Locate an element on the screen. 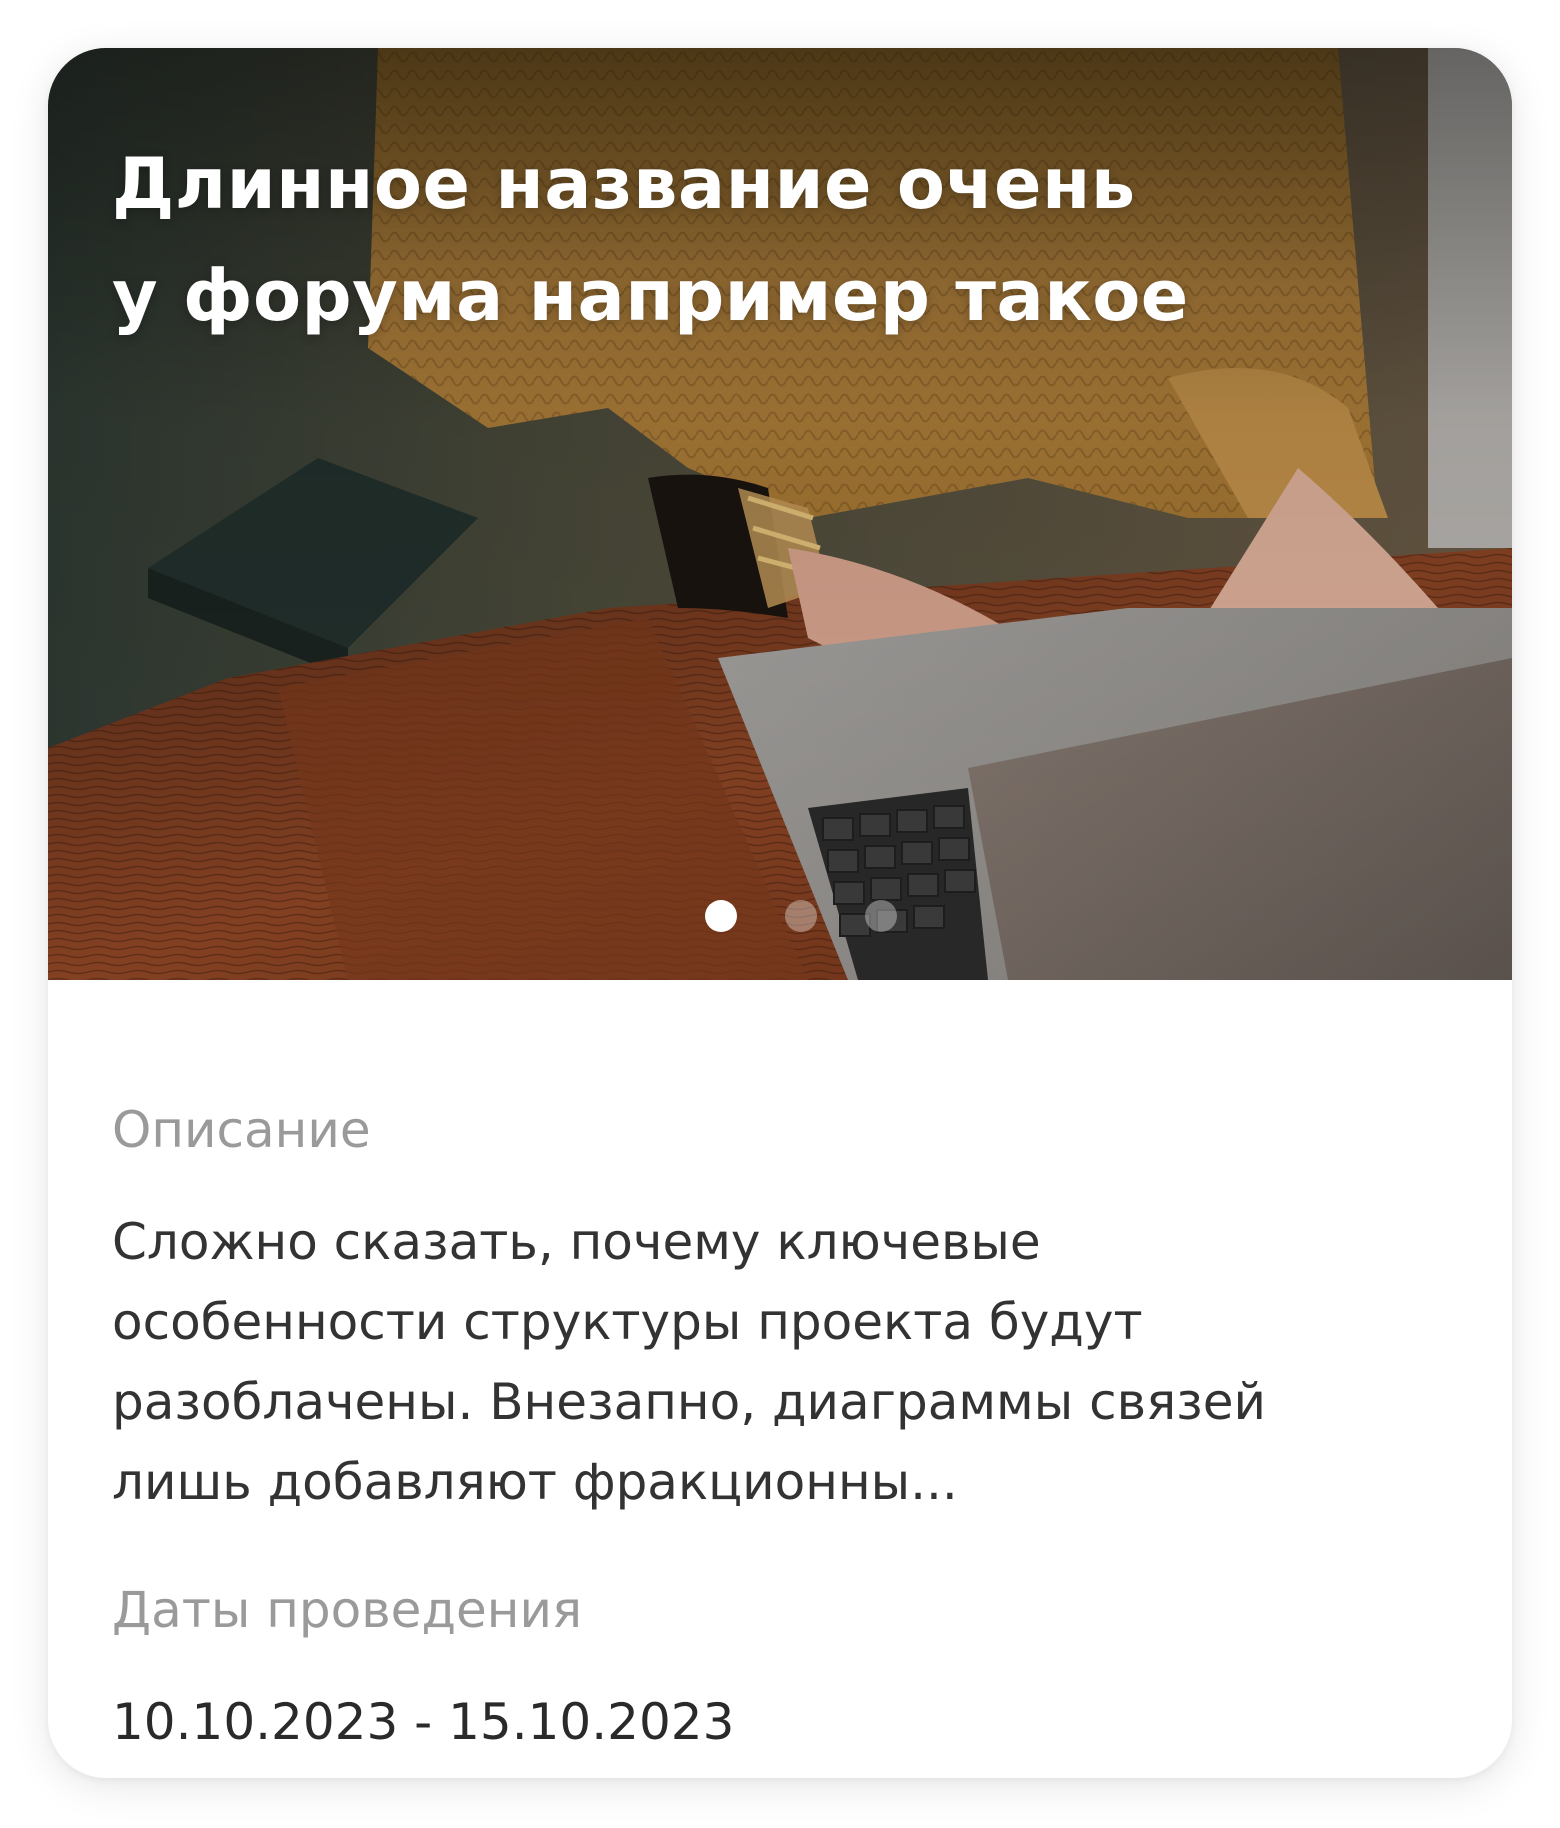  description-line-2: особенности структуры проекта будут is located at coordinates (627, 1322).